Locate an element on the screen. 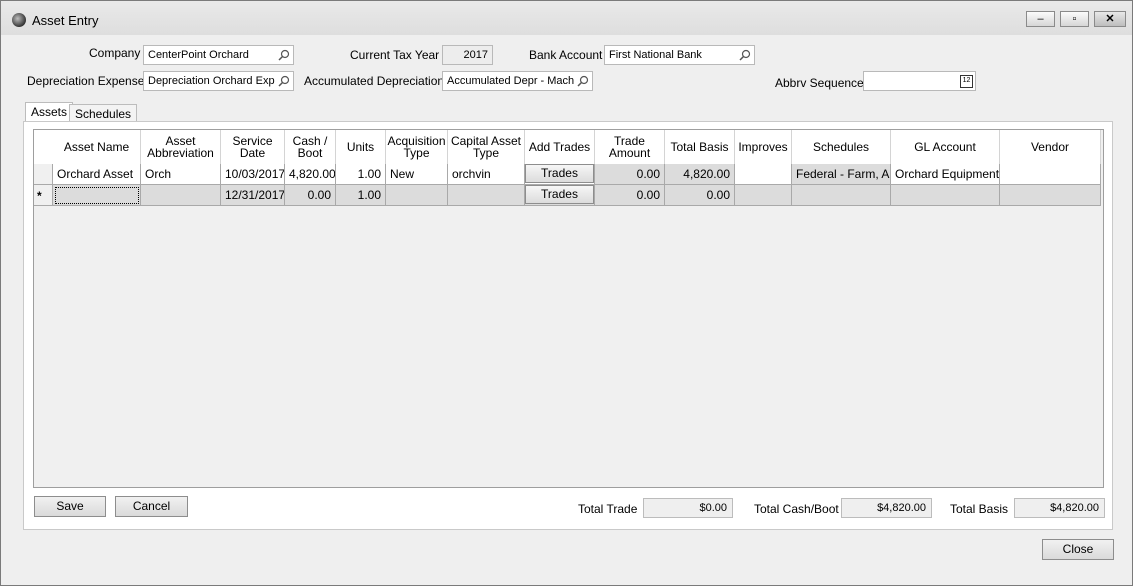 This screenshot has width=1133, height=586. title-bar: Asset Entry – ▫ ✕ is located at coordinates (566, 18).